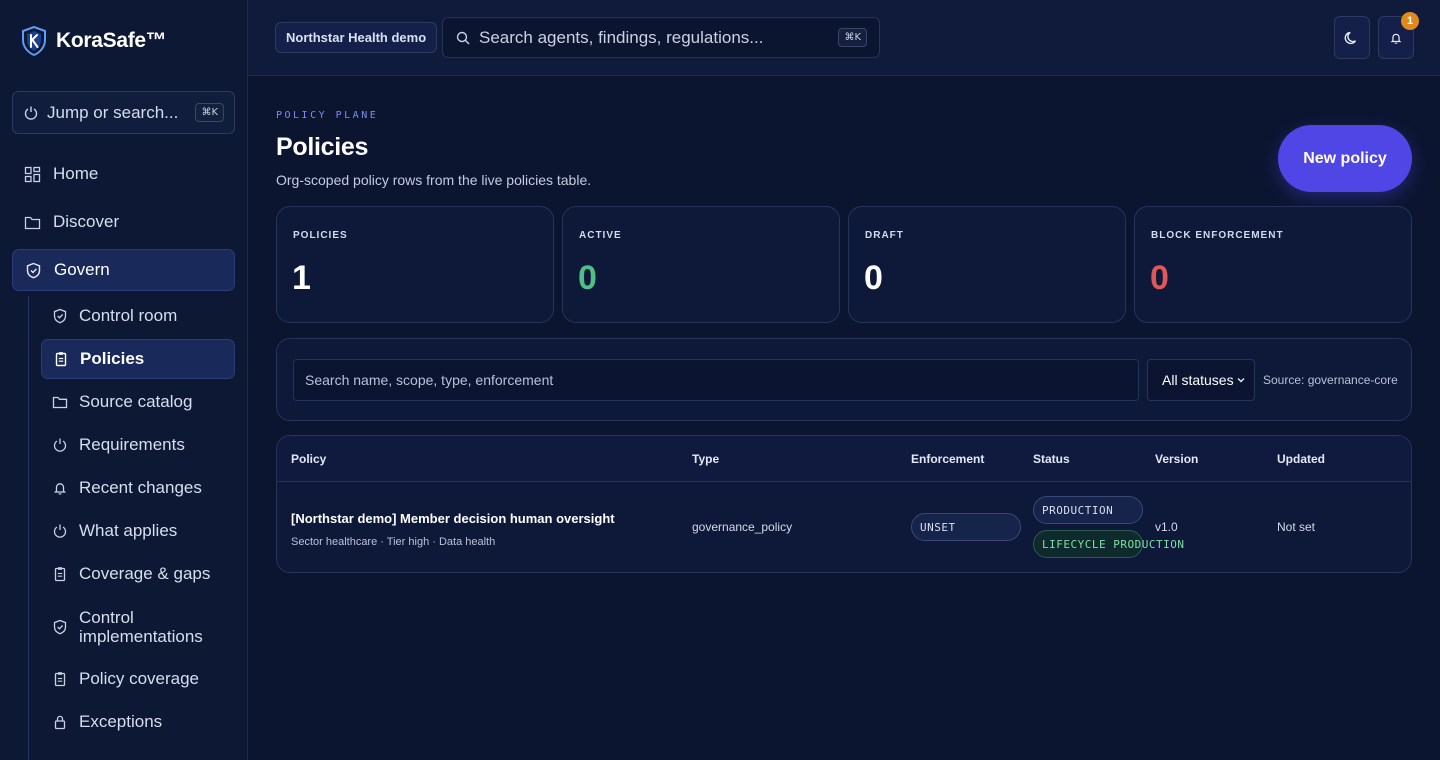 The image size is (1440, 760). What do you see at coordinates (320, 235) in the screenshot?
I see `stat-label: POLICIES` at bounding box center [320, 235].